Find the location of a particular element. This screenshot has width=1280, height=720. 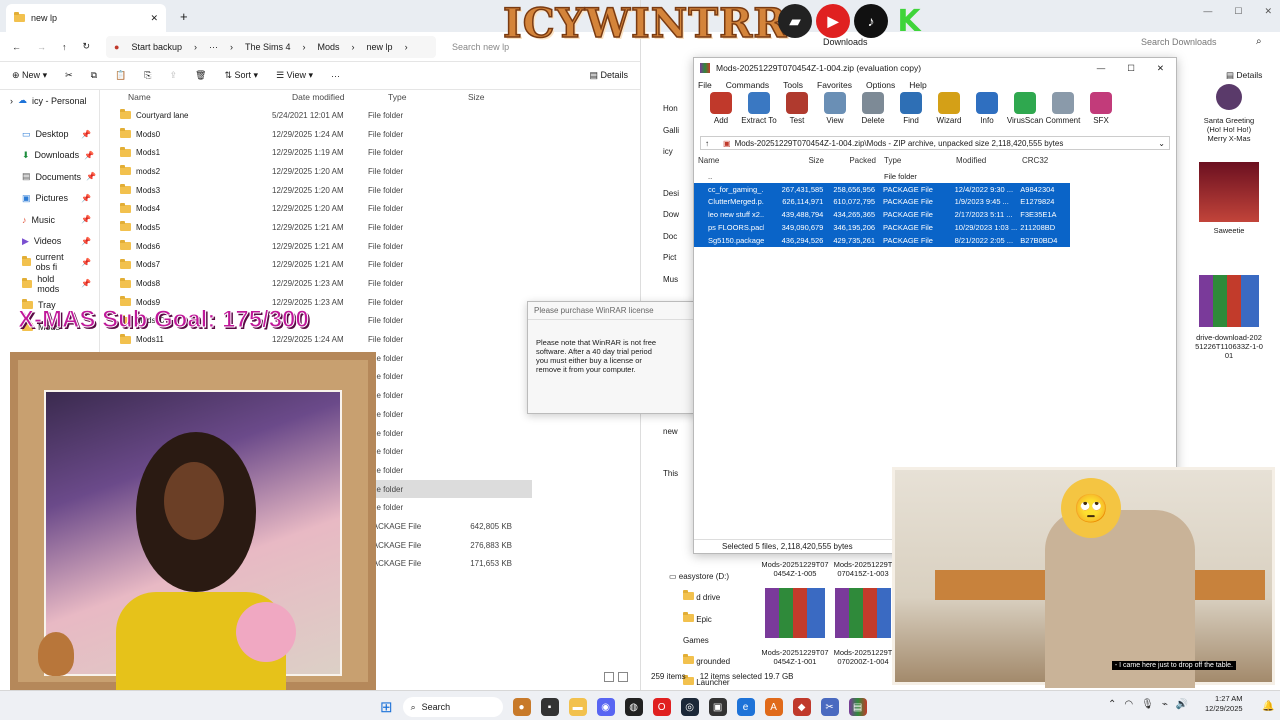

thumb-mods-003: Mods-20251229T070415Z-1-003 is located at coordinates (863, 571).